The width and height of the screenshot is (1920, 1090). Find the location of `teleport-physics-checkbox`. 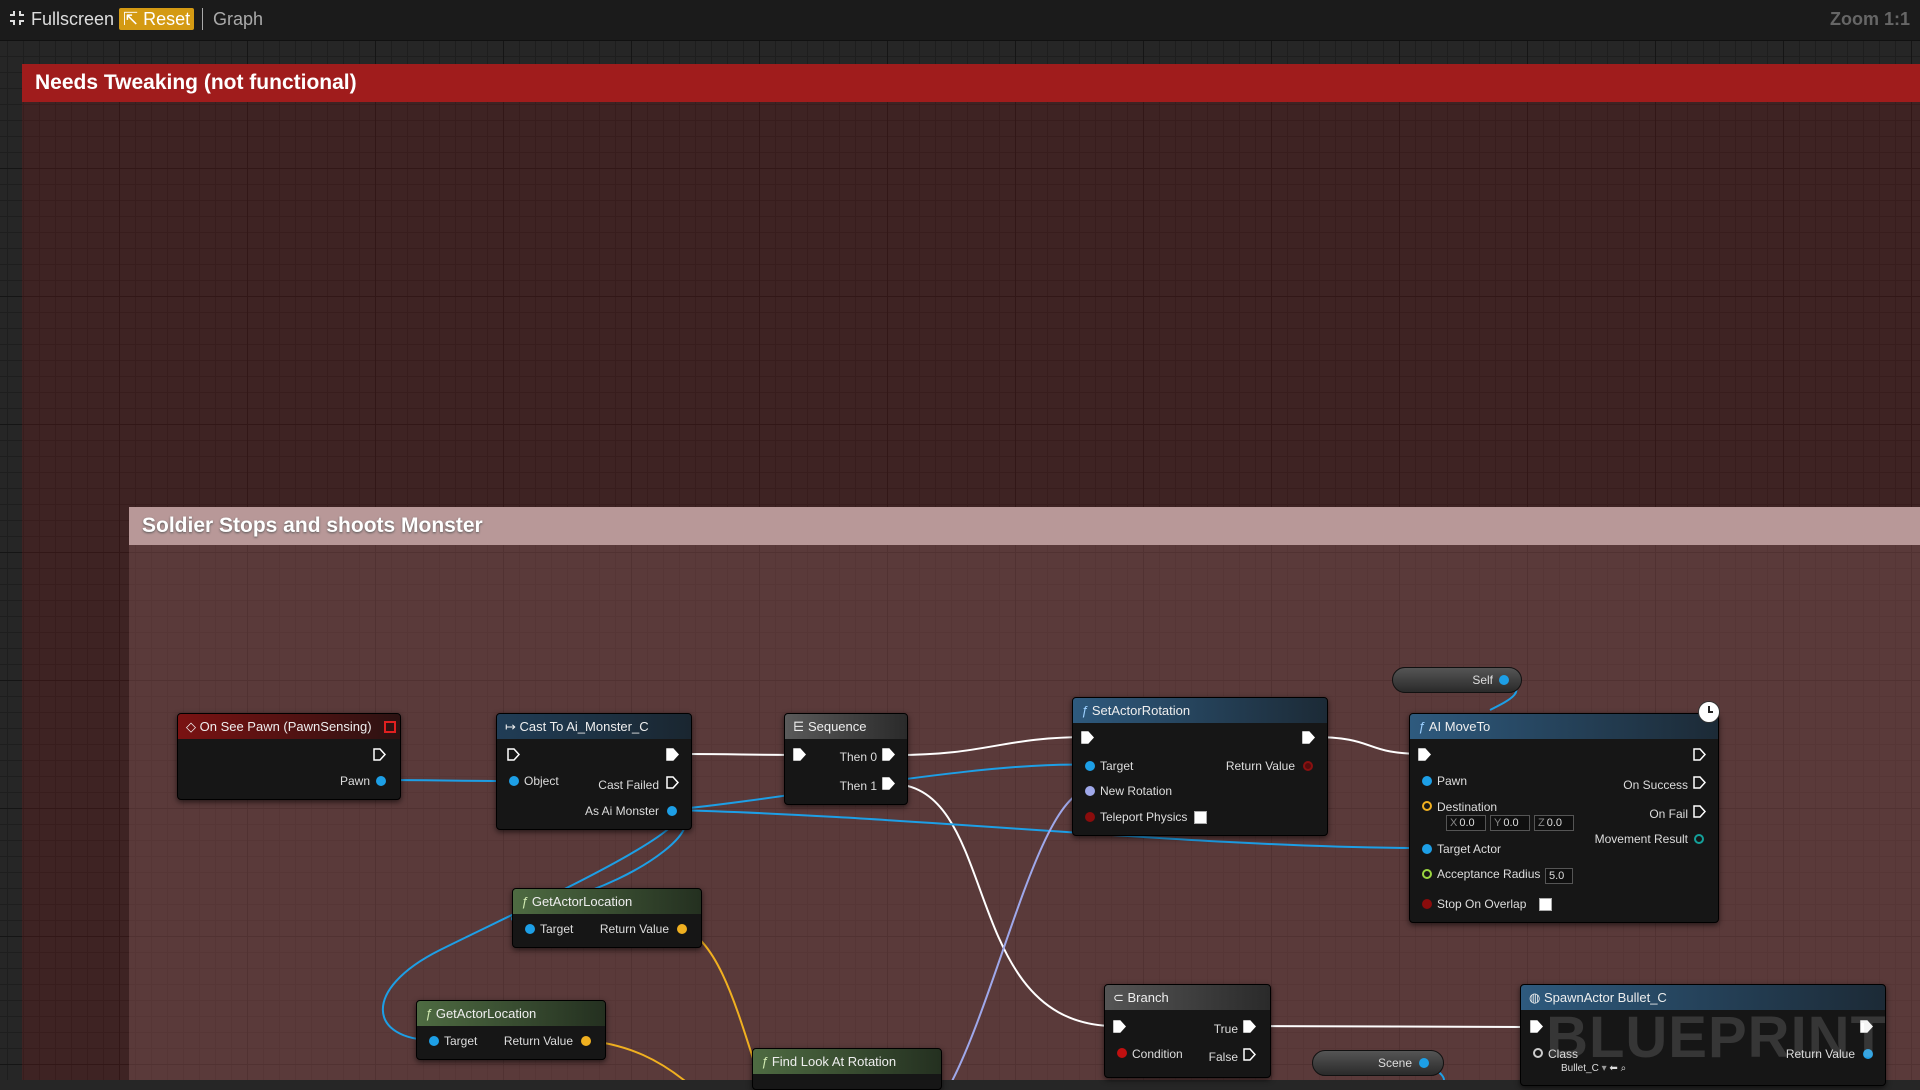

teleport-physics-checkbox is located at coordinates (1200, 817).